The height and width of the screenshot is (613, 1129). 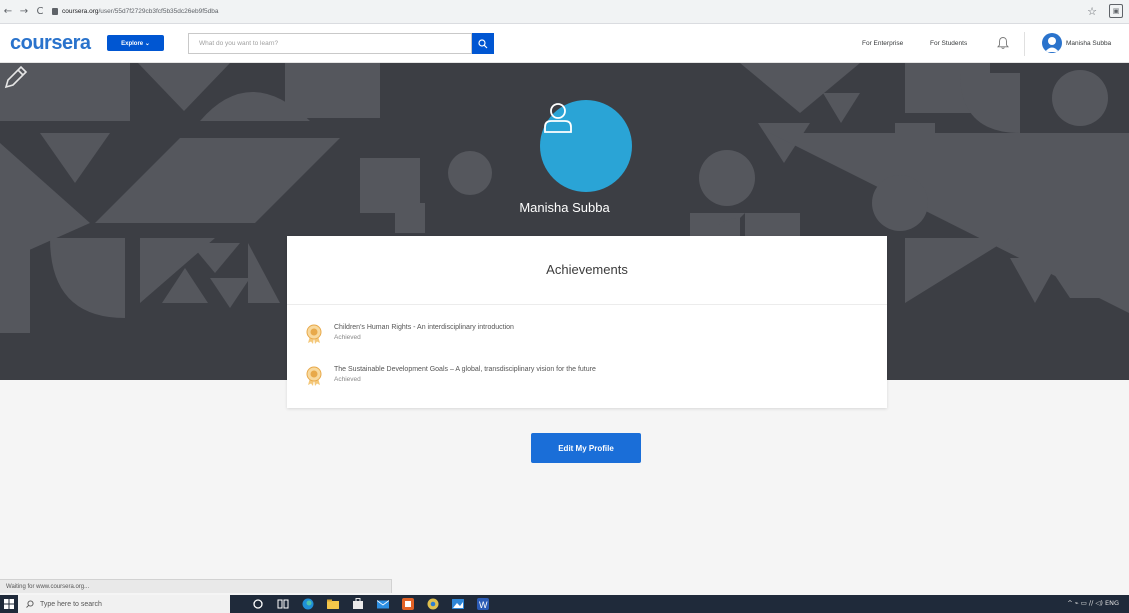 What do you see at coordinates (433, 604) in the screenshot?
I see `chrome-icon` at bounding box center [433, 604].